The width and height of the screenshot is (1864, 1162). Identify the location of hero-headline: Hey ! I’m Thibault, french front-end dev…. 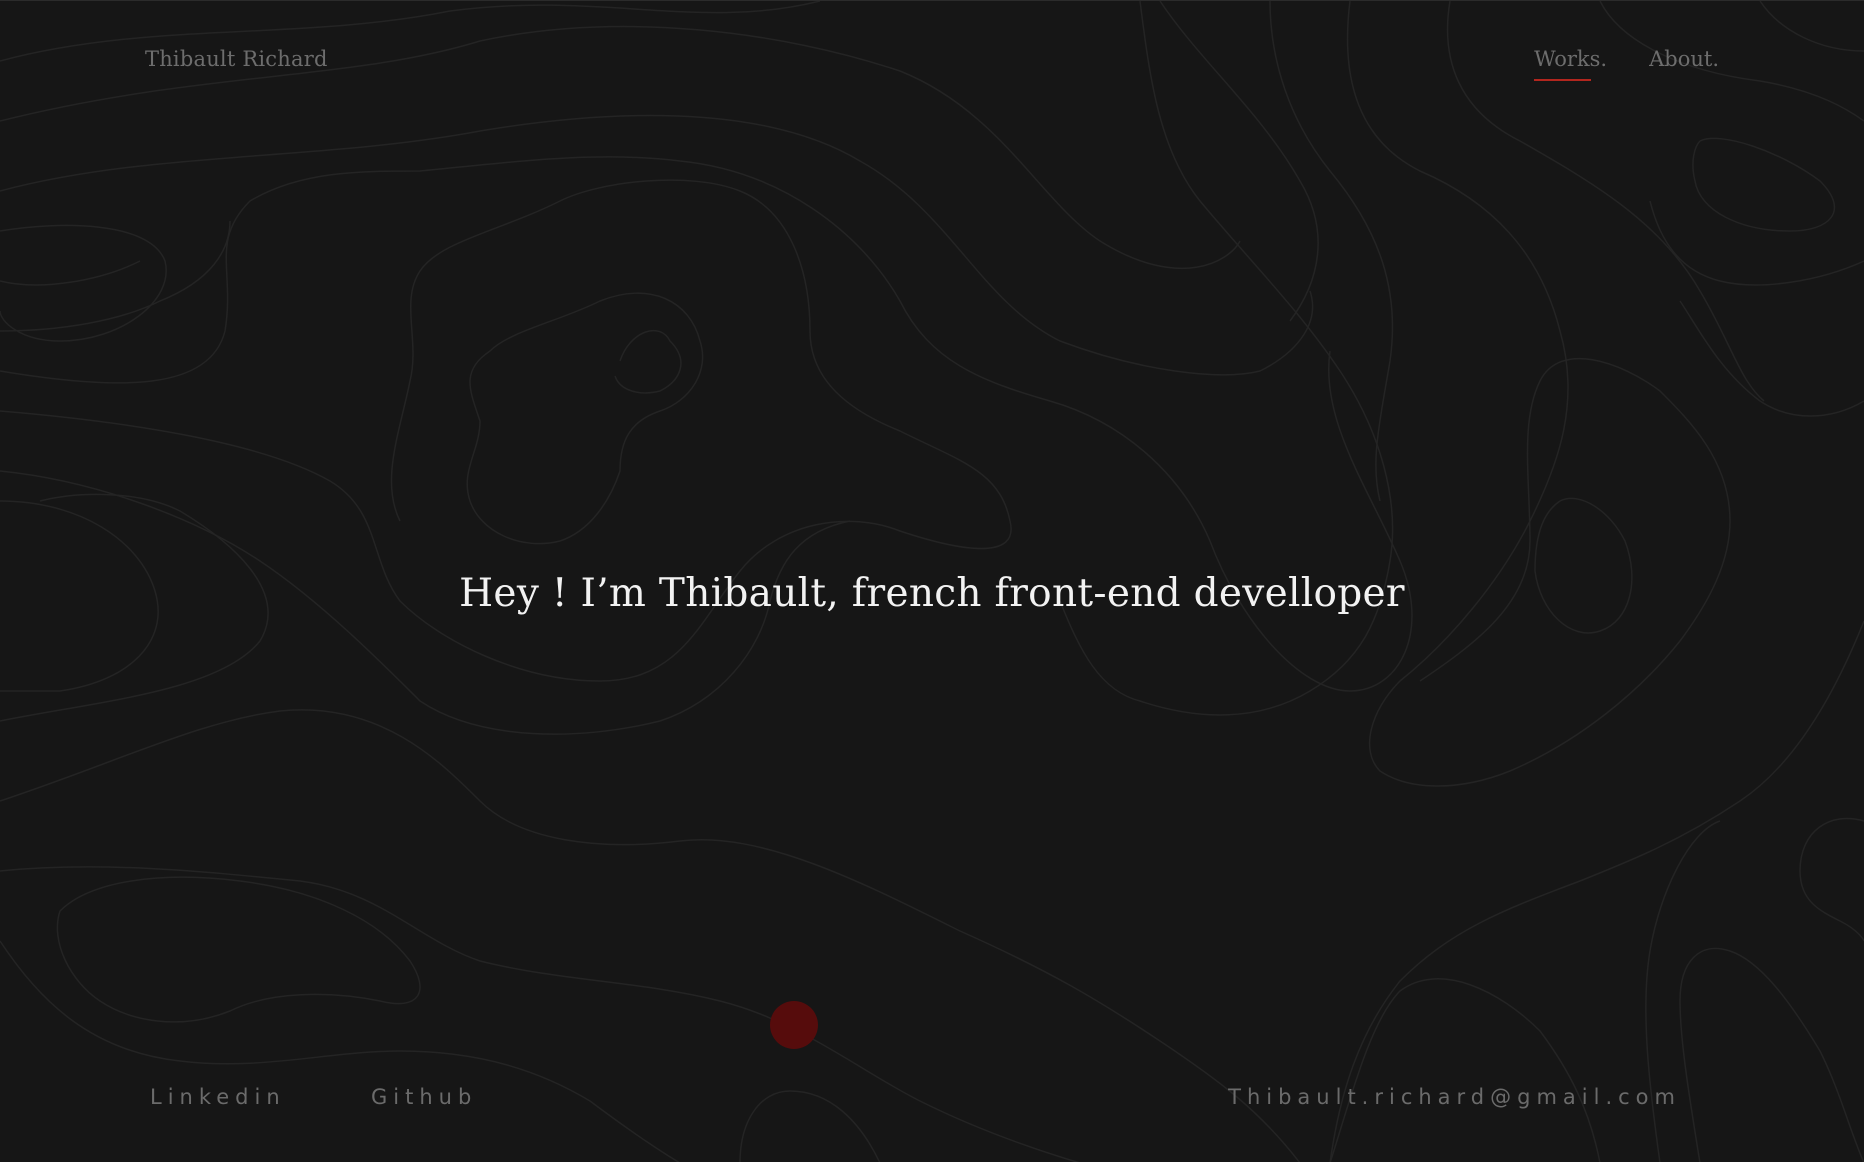
(932, 593).